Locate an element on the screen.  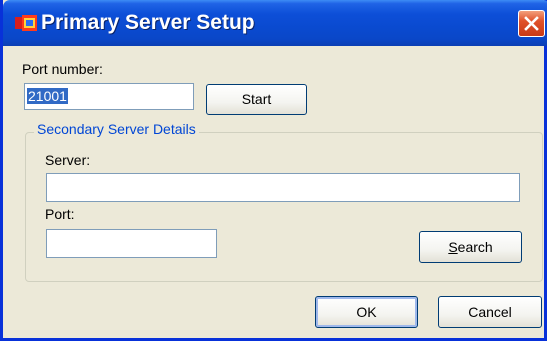
server-input is located at coordinates (283, 187).